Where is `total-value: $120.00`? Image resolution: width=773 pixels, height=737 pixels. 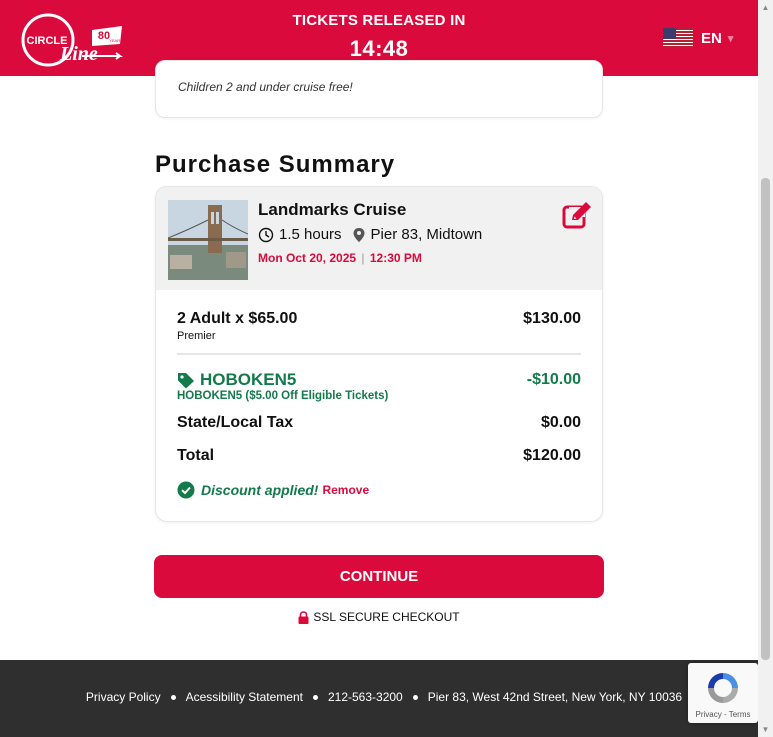 total-value: $120.00 is located at coordinates (552, 455).